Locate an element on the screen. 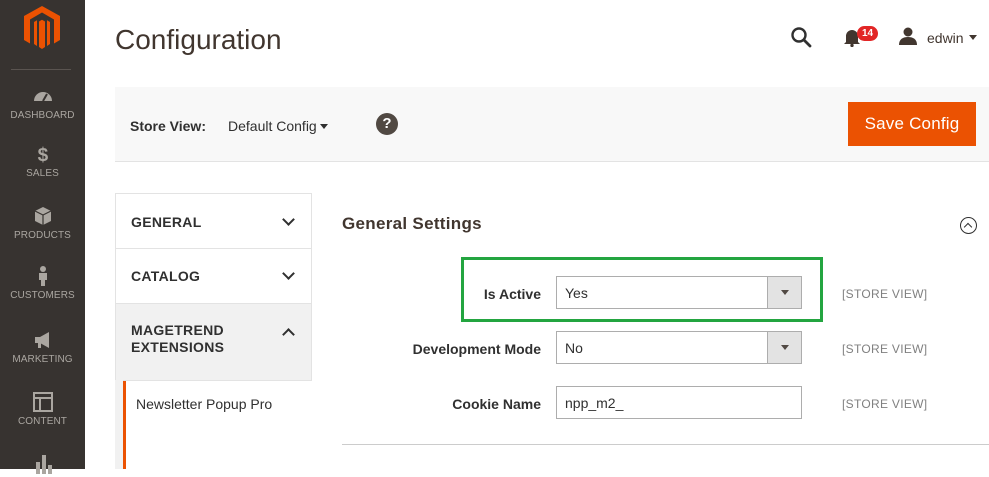 This screenshot has height=477, width=989. megaphone-icon is located at coordinates (43, 340).